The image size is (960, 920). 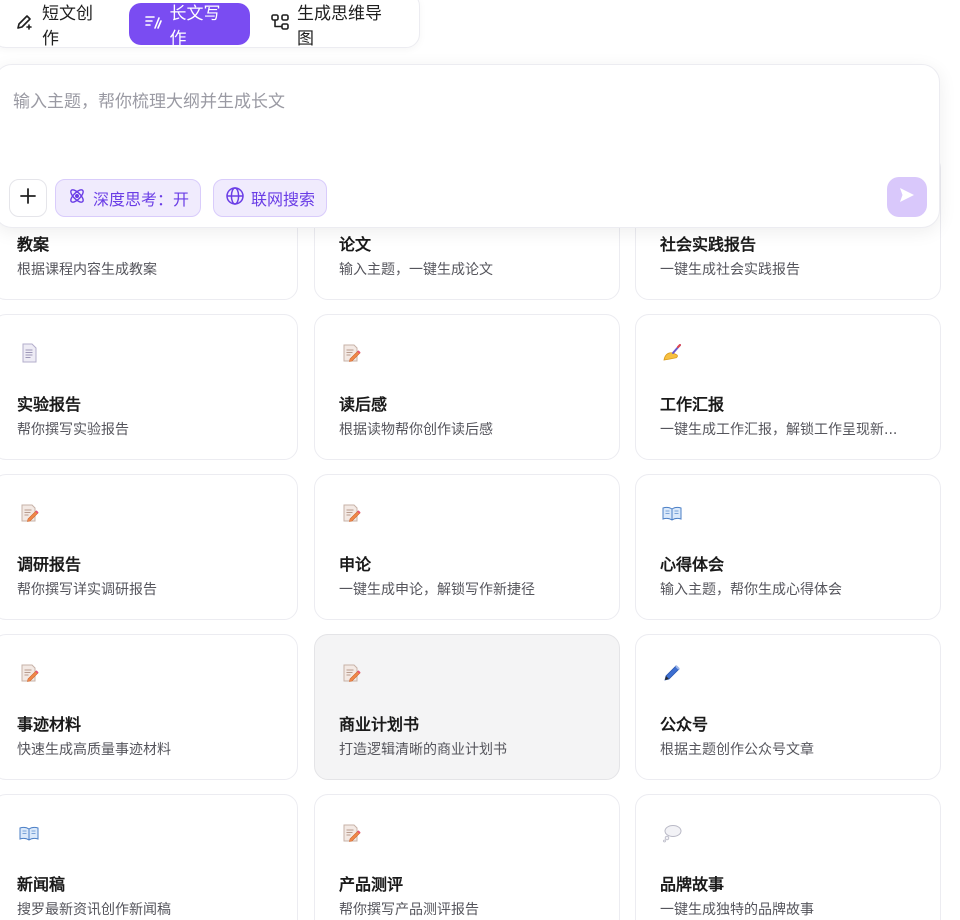 I want to click on send-icon, so click(x=907, y=197).